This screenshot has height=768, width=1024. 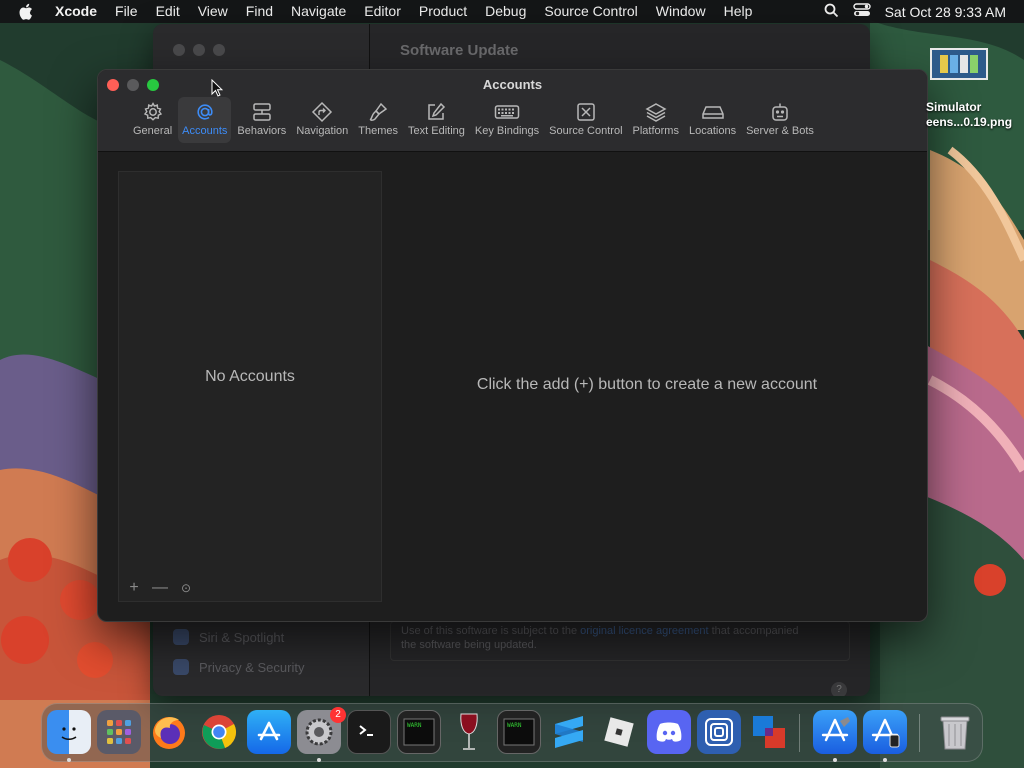 I want to click on discord-icon, so click(x=669, y=732).